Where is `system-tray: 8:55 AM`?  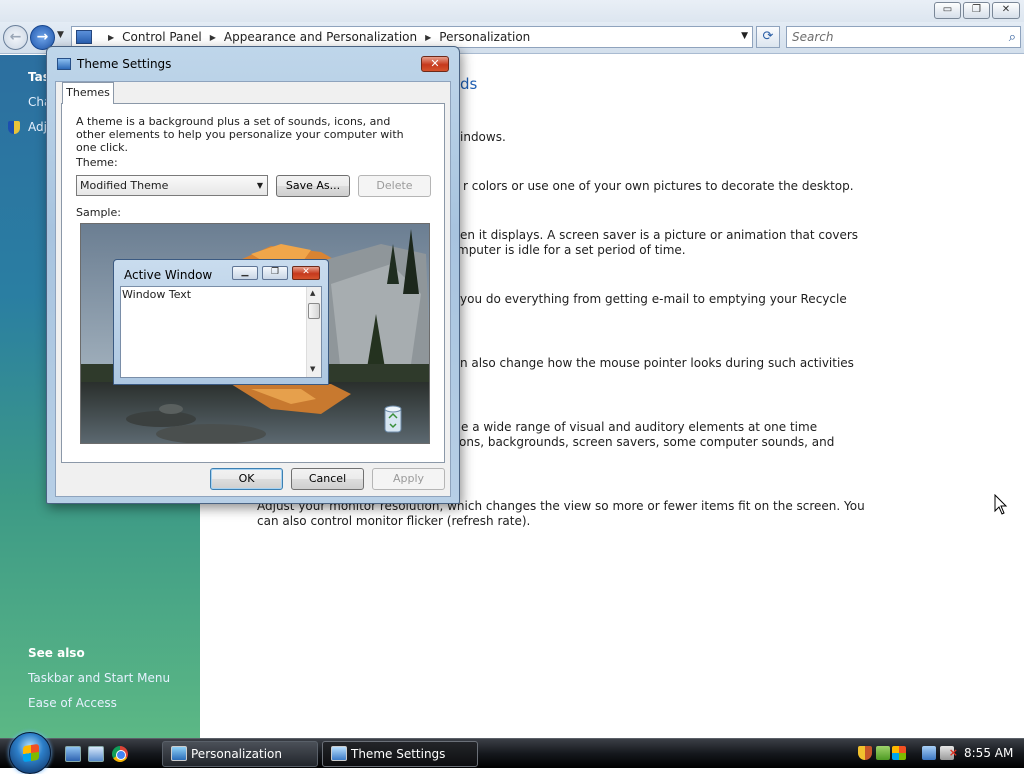
system-tray: 8:55 AM is located at coordinates (938, 754).